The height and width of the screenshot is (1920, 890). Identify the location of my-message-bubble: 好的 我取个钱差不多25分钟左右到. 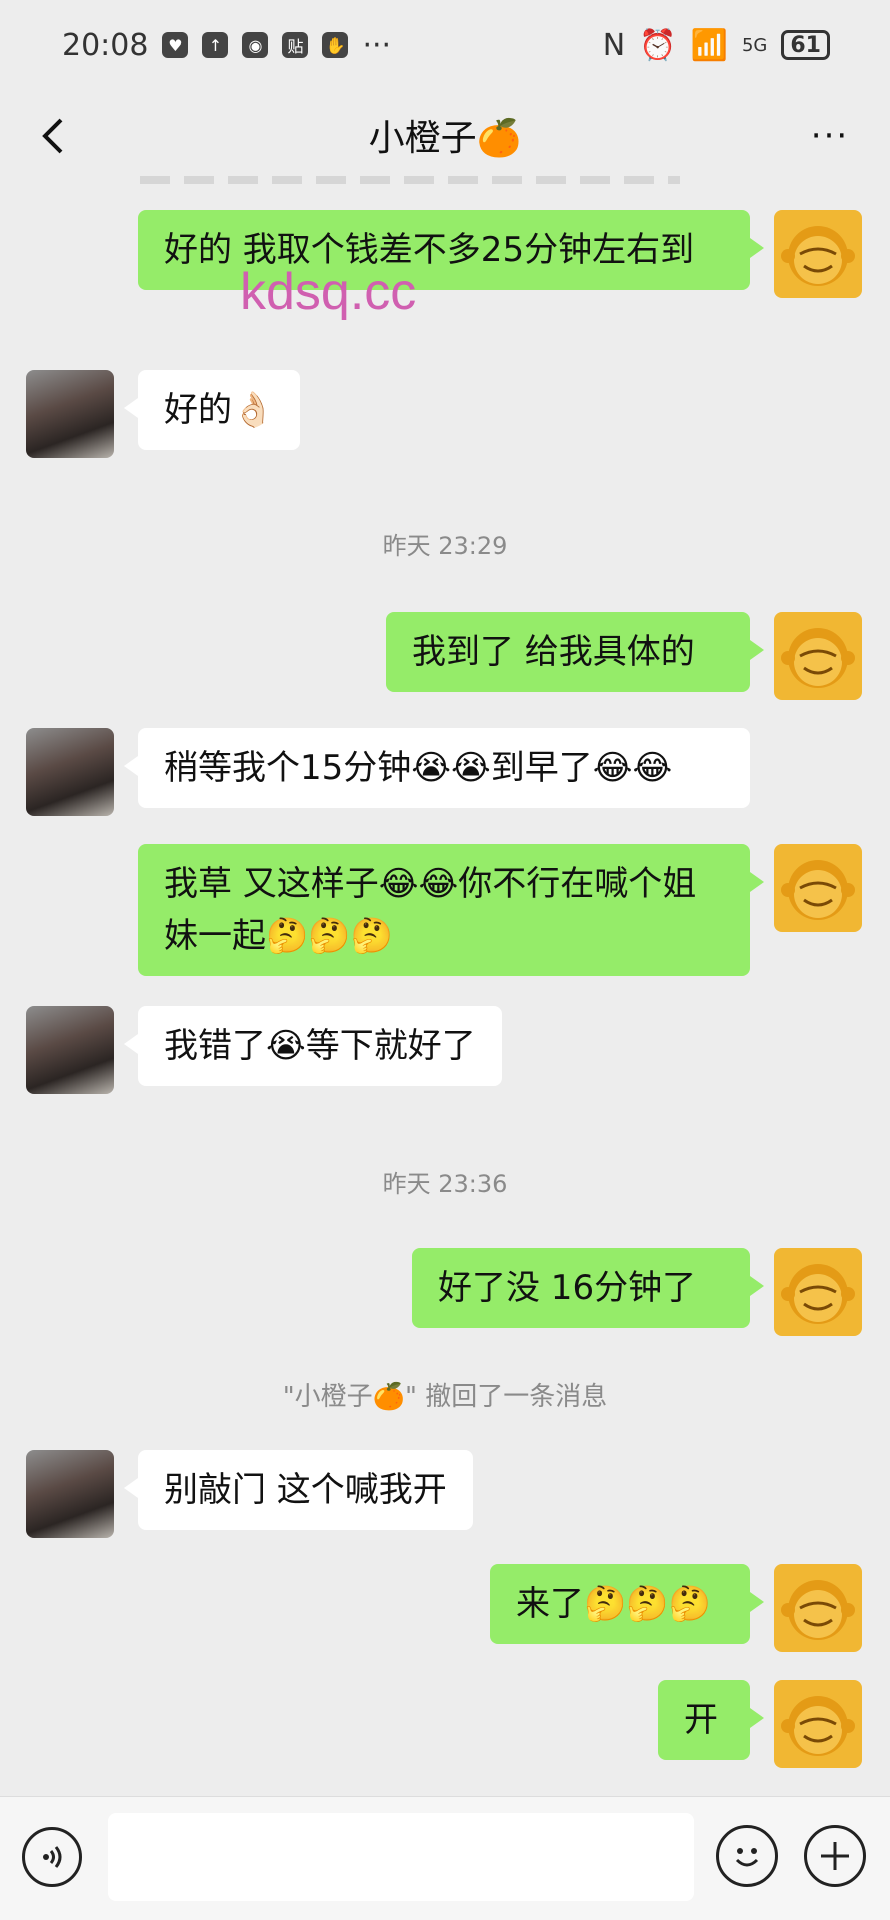
(451, 250).